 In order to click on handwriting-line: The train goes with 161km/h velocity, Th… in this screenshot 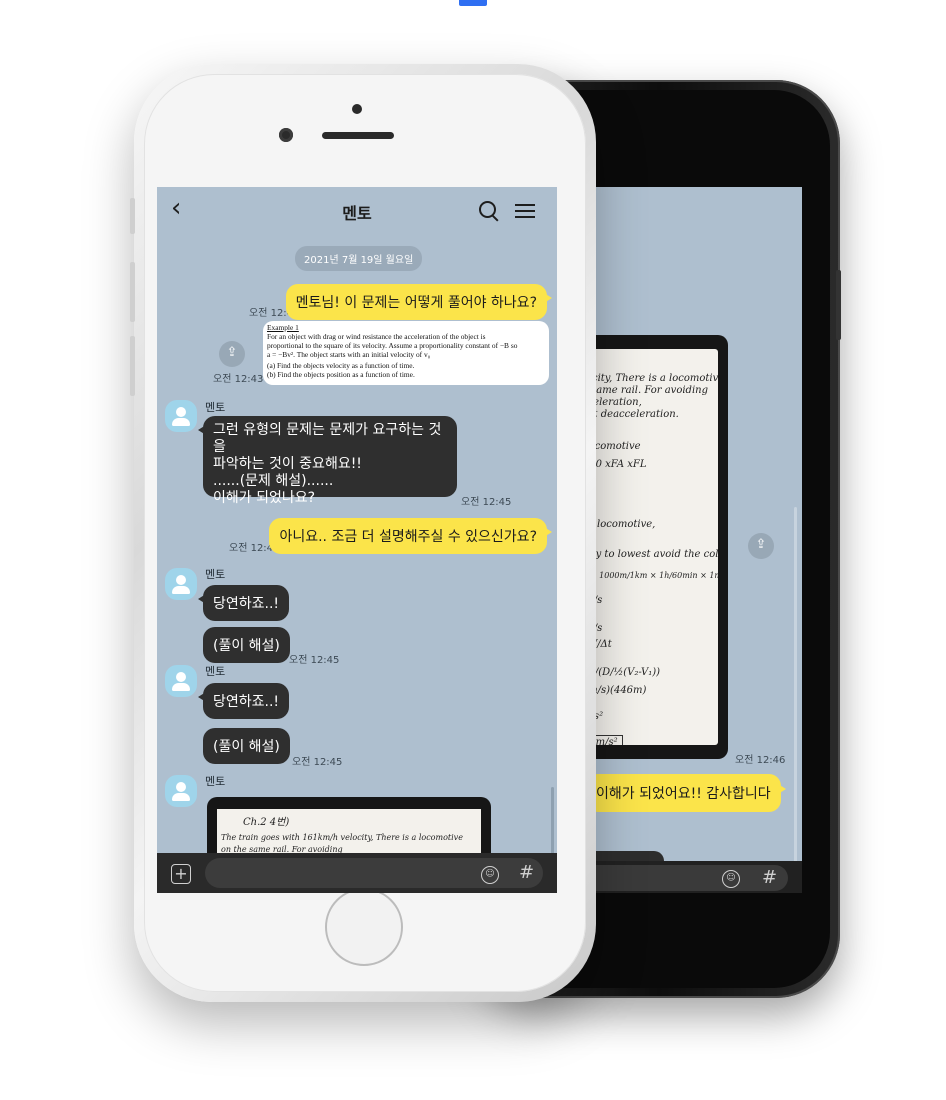, I will do `click(342, 837)`.